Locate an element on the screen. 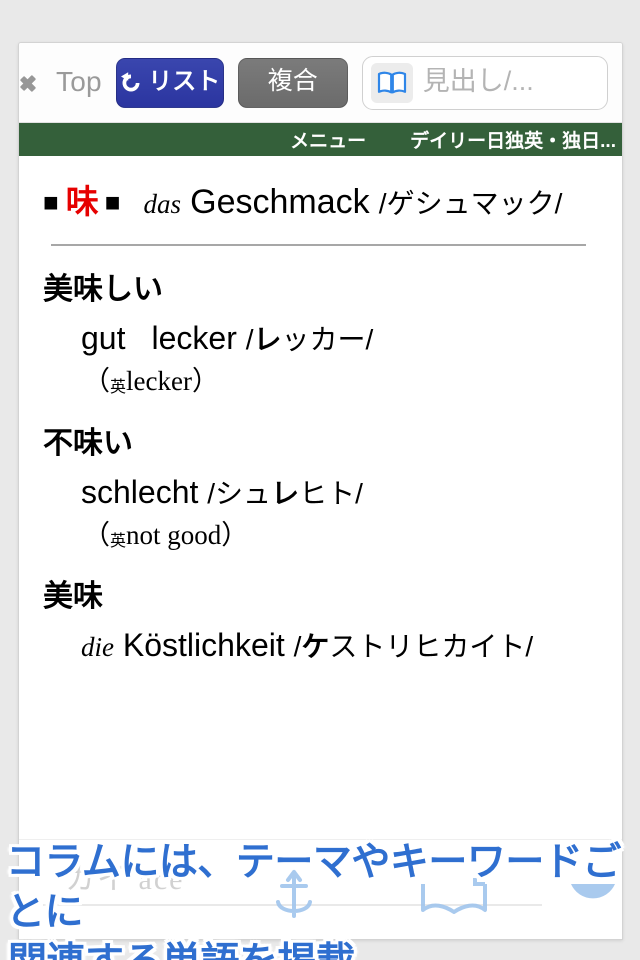  reply-arrow-icon is located at coordinates (593, 891).